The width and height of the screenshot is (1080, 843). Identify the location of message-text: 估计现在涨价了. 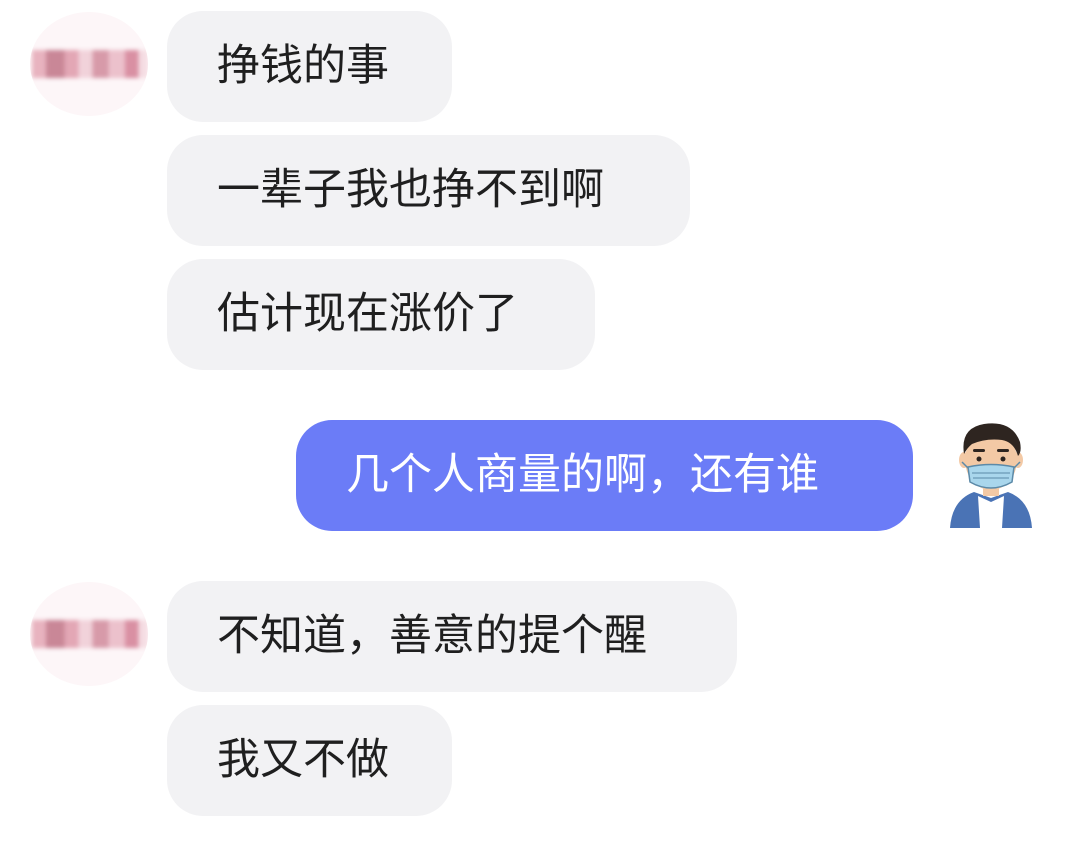
(367, 314).